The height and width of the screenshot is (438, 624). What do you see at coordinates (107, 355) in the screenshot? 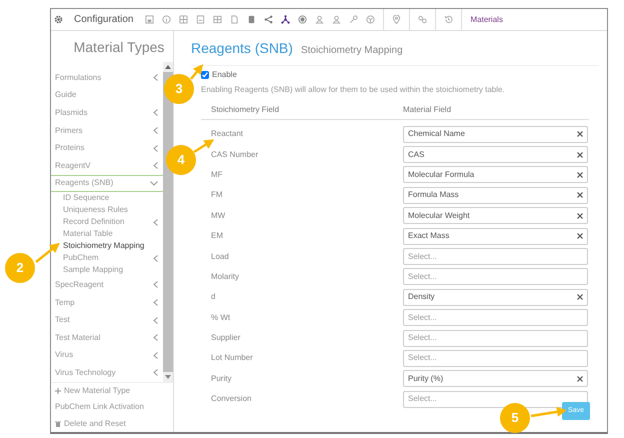
I see `sidebar-item: Virus` at bounding box center [107, 355].